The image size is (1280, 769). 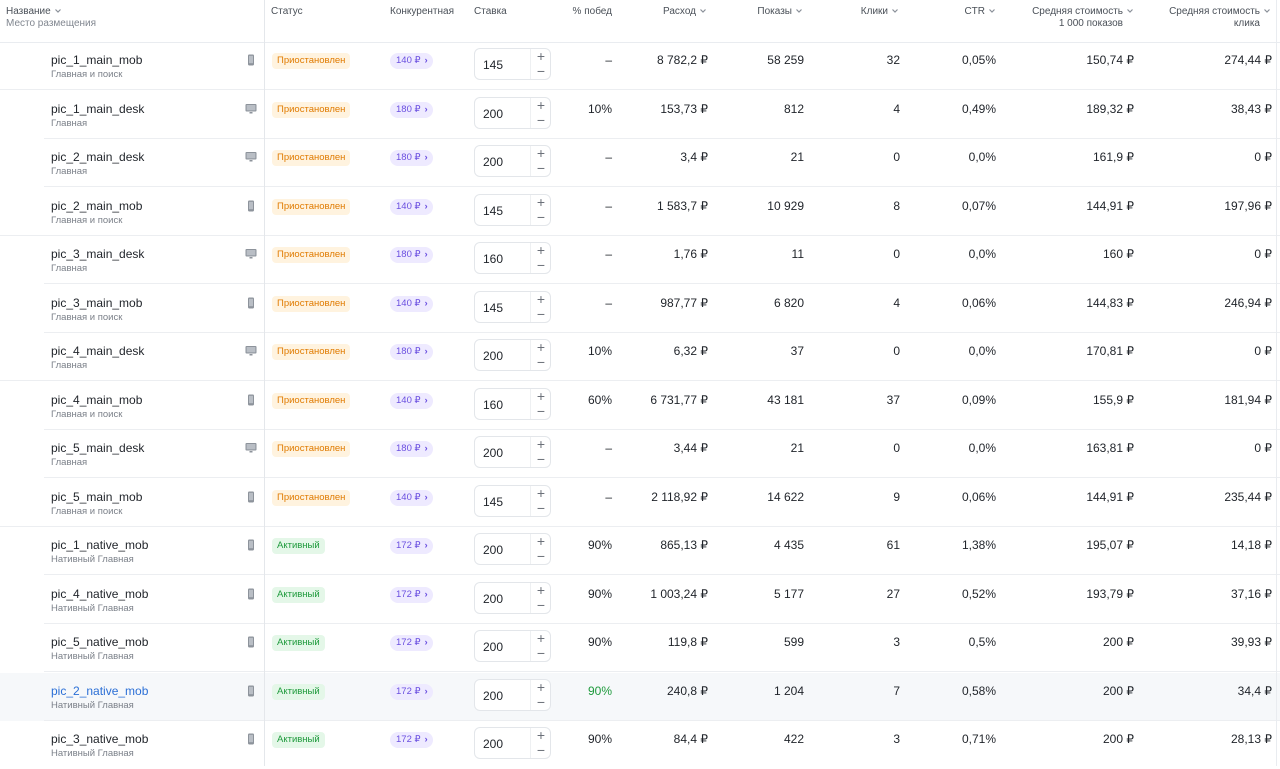 What do you see at coordinates (97, 157) in the screenshot?
I see `campaign-name: pic_2_main_desk` at bounding box center [97, 157].